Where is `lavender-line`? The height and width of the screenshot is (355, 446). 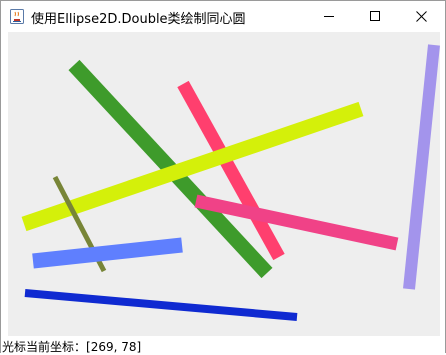 lavender-line is located at coordinates (421, 167).